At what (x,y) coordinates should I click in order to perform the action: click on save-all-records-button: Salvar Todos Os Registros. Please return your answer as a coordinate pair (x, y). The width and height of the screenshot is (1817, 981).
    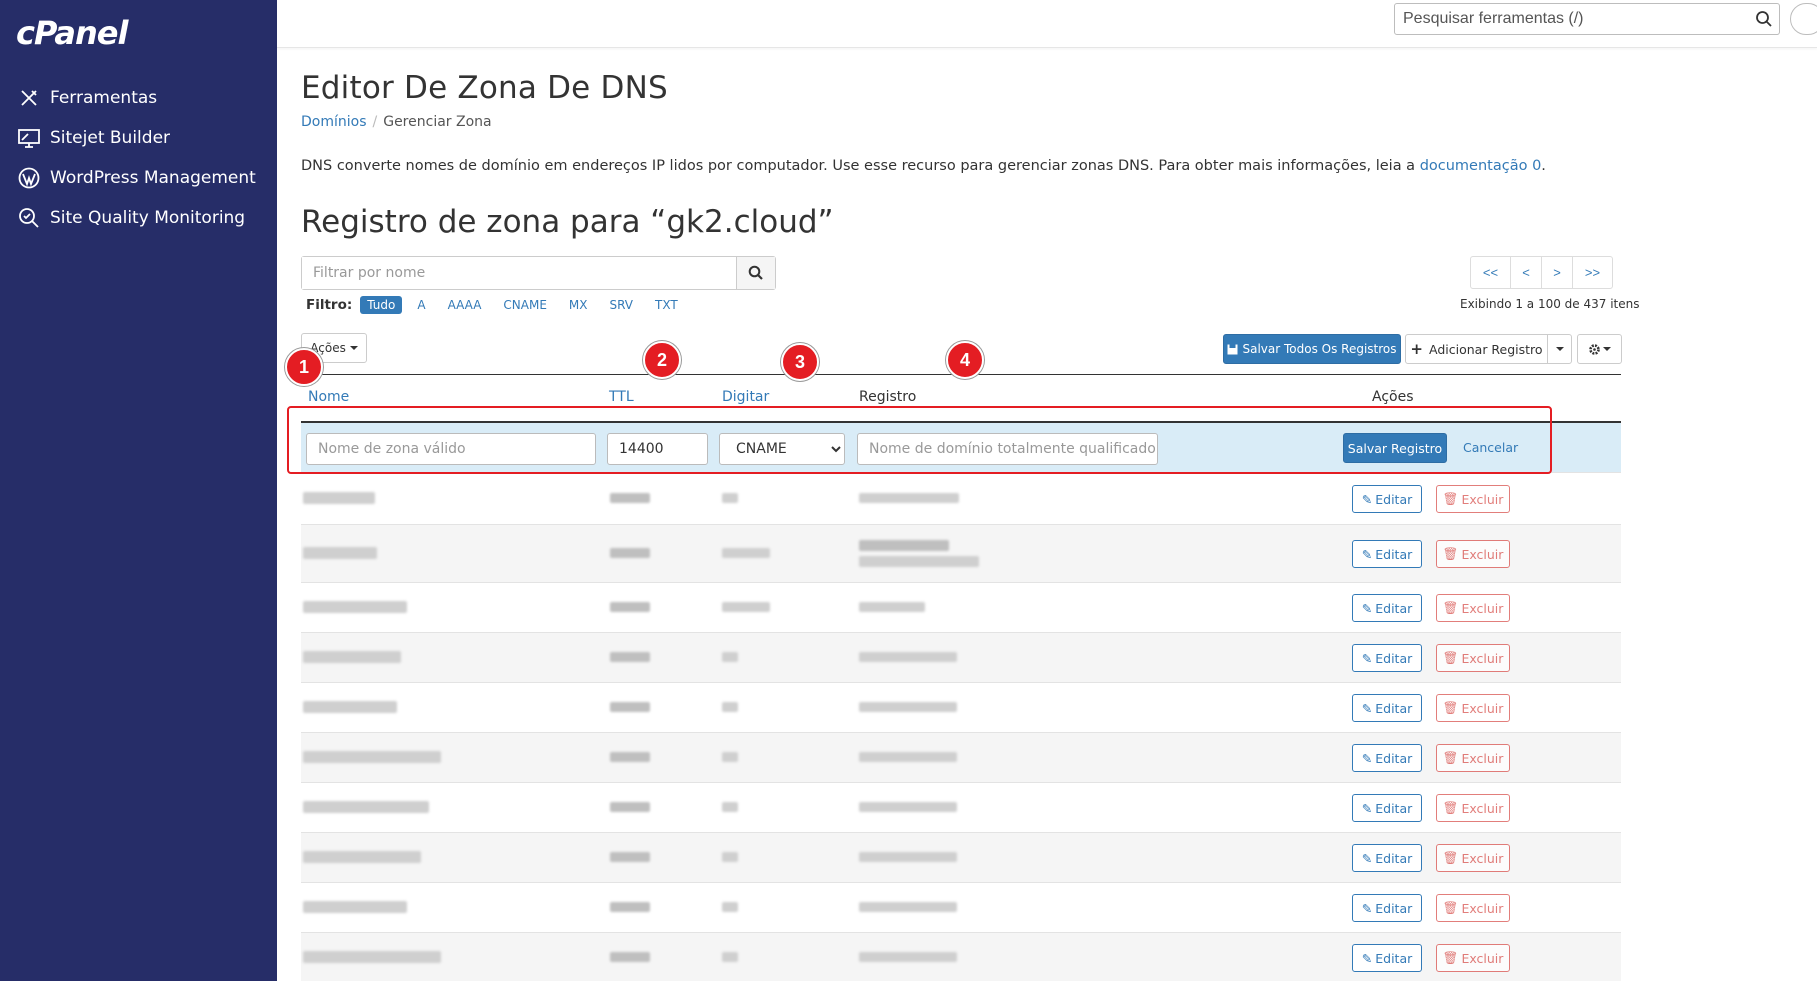
    Looking at the image, I should click on (1312, 349).